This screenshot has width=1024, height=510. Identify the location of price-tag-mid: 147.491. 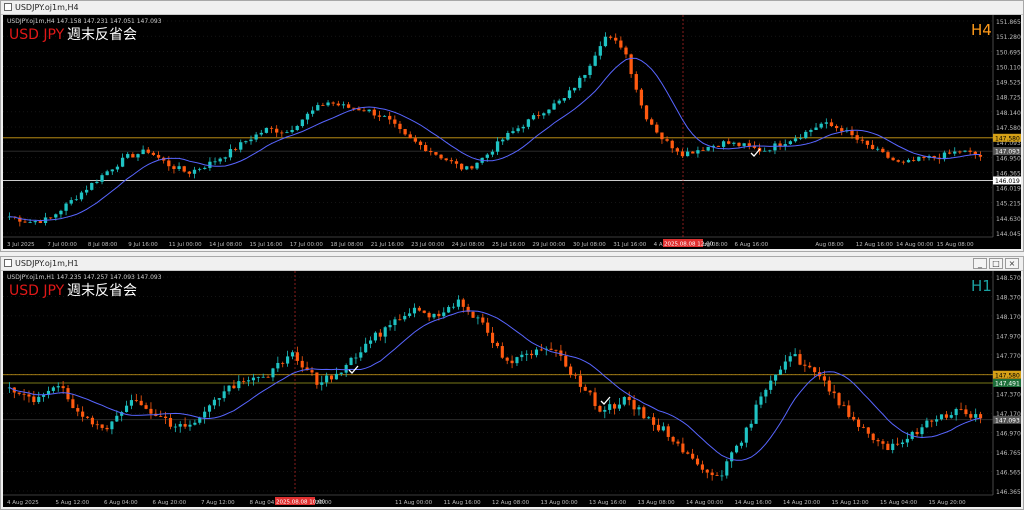
(1007, 383).